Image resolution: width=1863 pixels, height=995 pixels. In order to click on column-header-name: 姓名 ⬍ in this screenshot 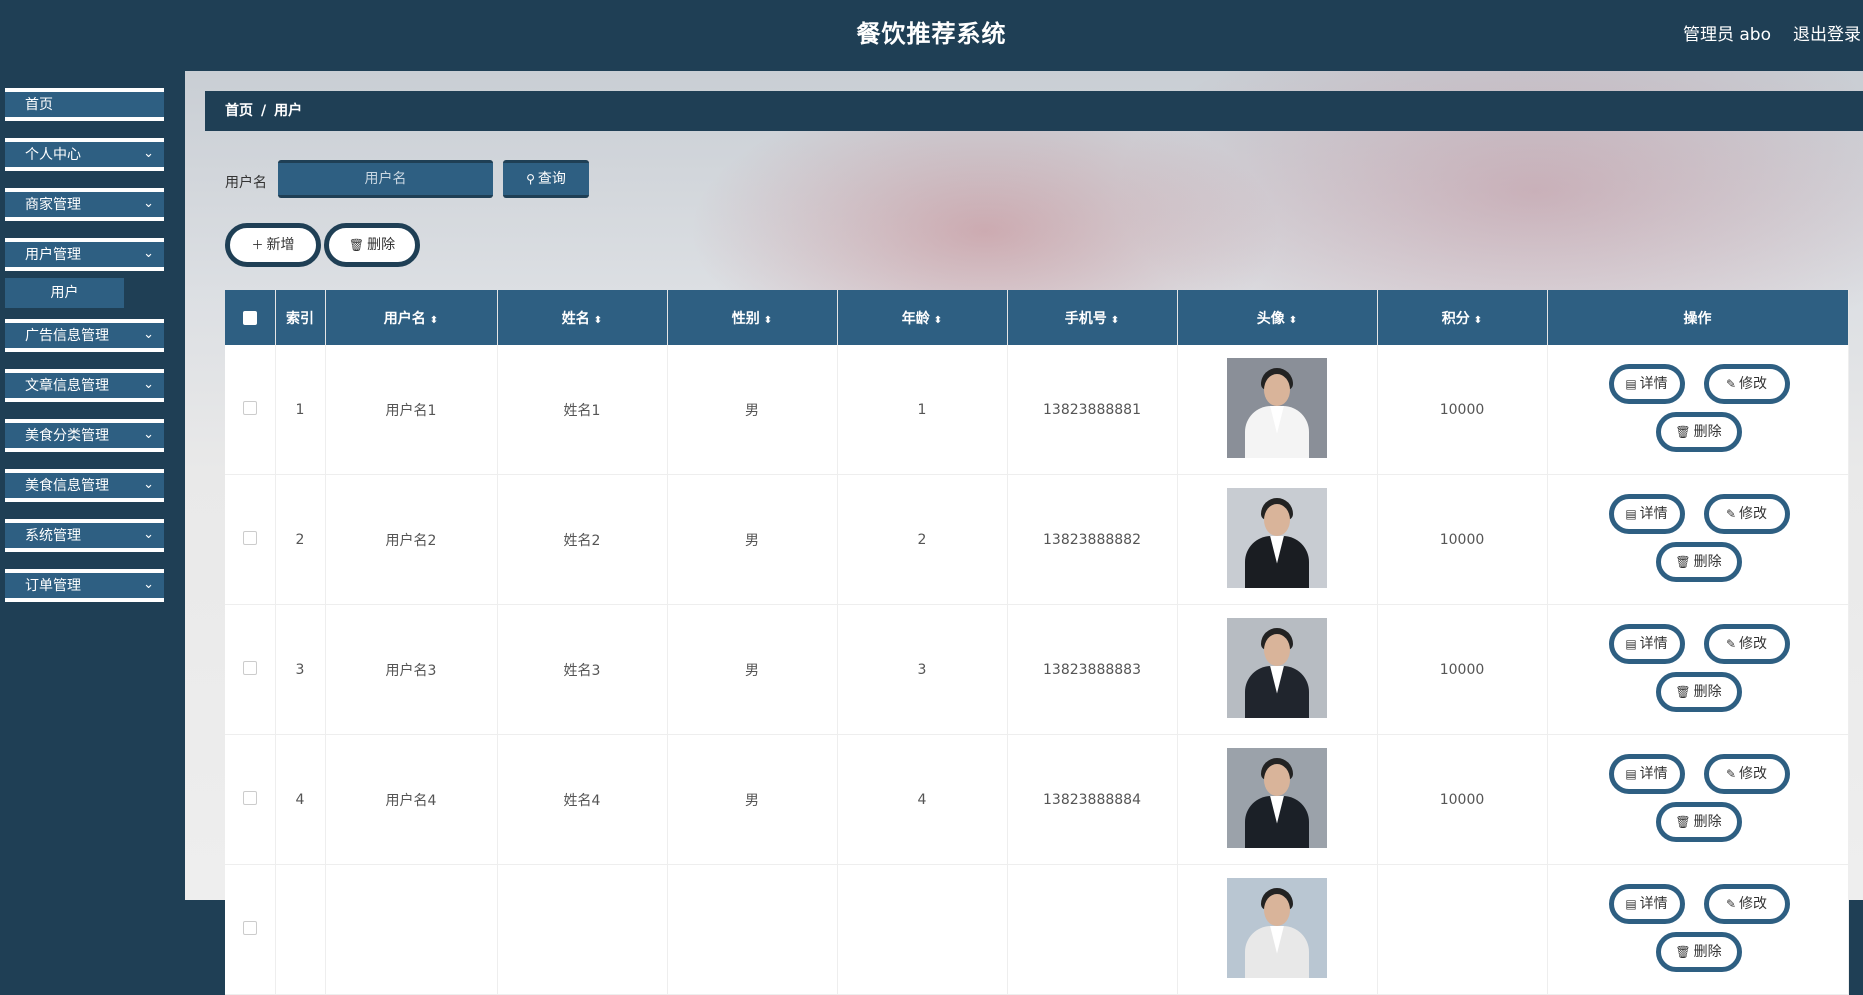, I will do `click(582, 317)`.